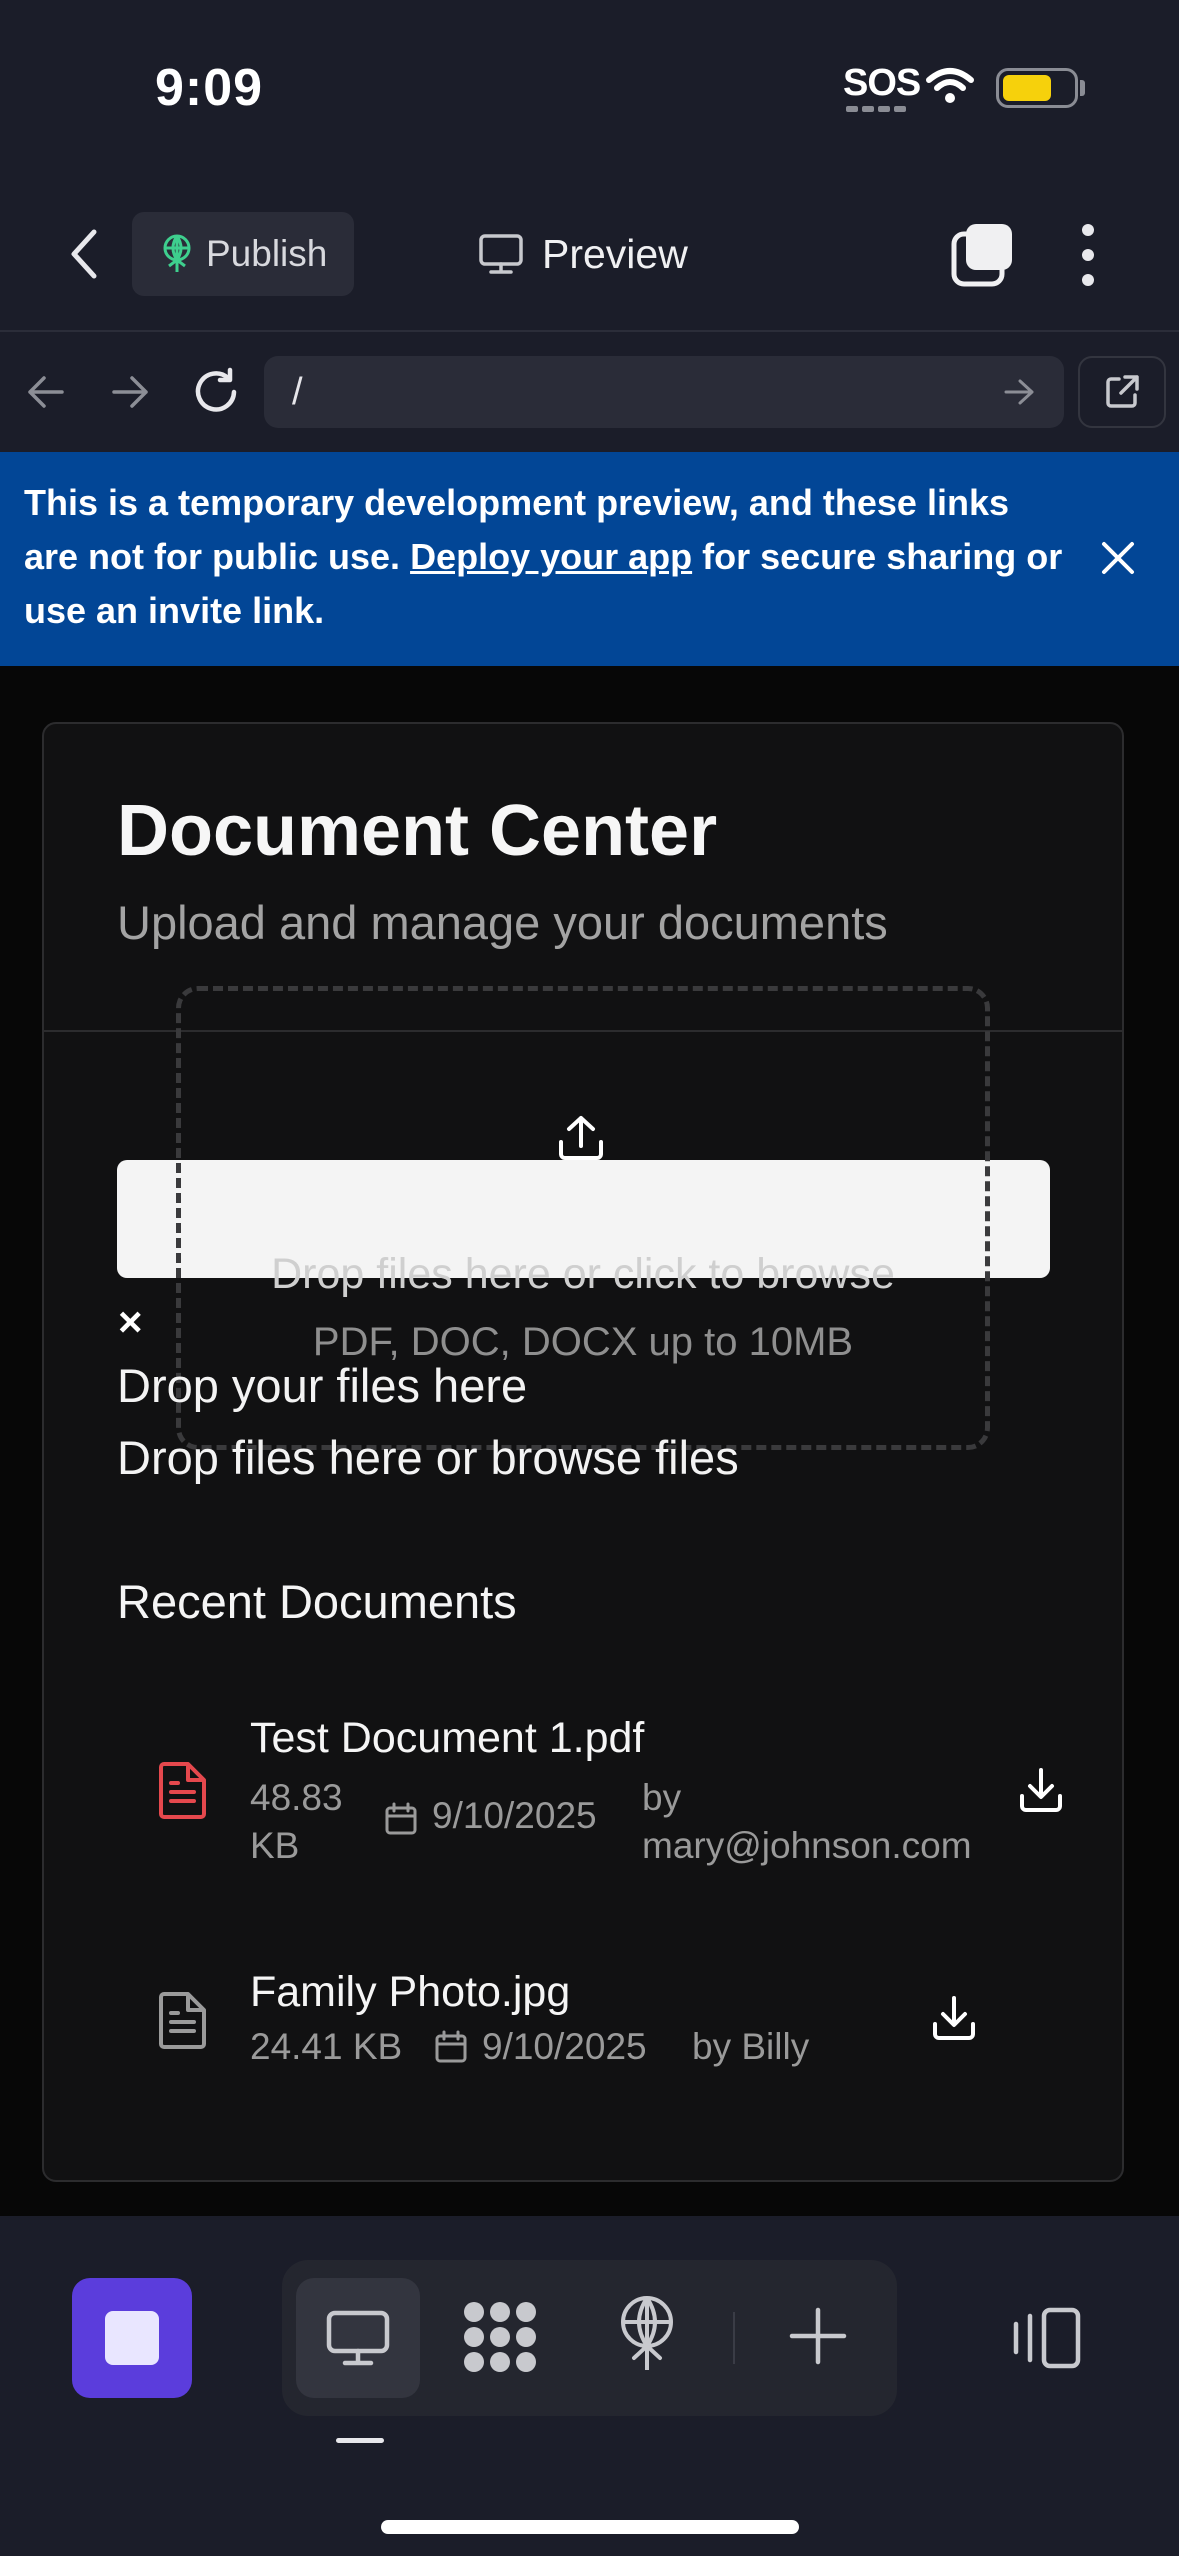 The width and height of the screenshot is (1179, 2556). I want to click on desktop-view-button, so click(358, 2338).